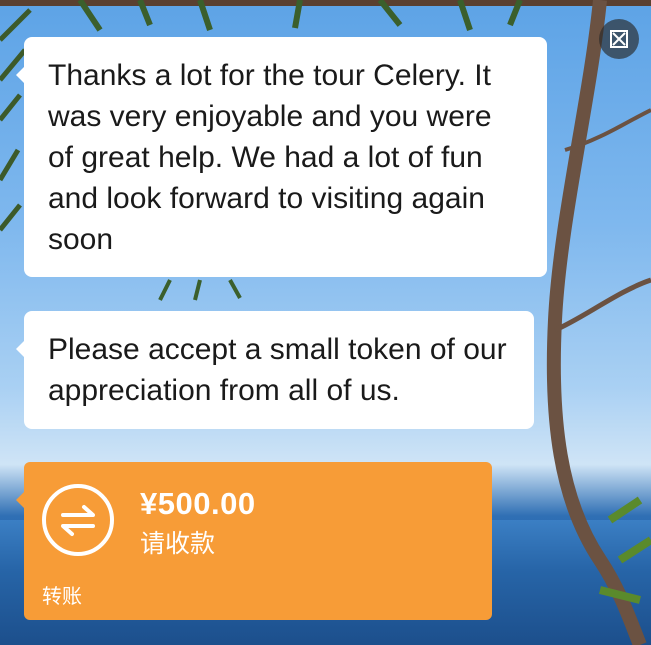 The height and width of the screenshot is (645, 651). What do you see at coordinates (198, 503) in the screenshot?
I see `transfer-amount: ¥500.00` at bounding box center [198, 503].